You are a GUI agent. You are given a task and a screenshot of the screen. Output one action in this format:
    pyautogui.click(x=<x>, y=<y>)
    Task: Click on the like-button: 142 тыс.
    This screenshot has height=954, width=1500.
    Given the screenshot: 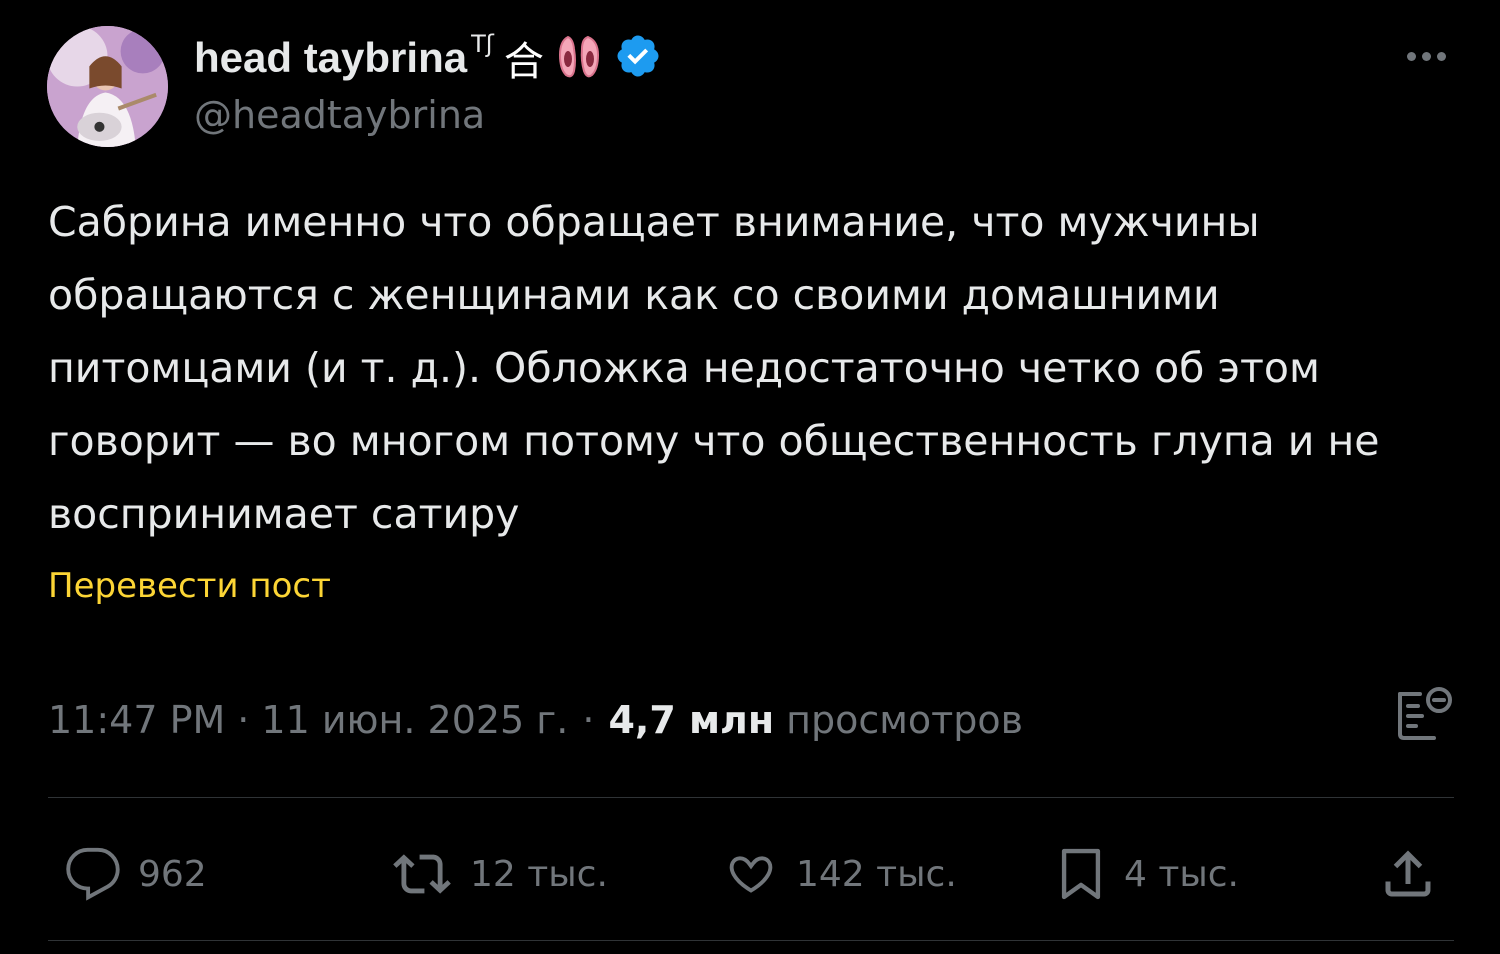 What is the action you would take?
    pyautogui.click(x=838, y=874)
    